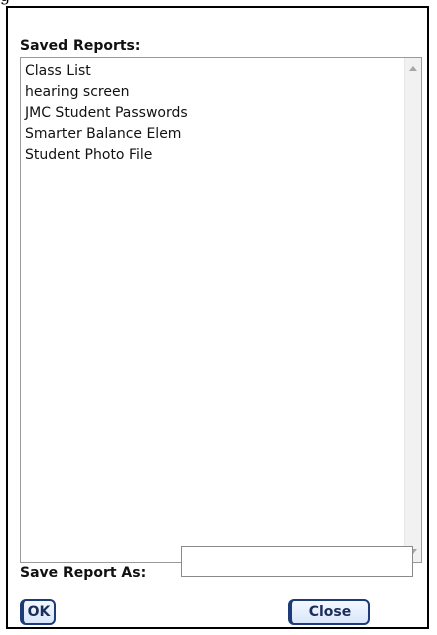 The height and width of the screenshot is (635, 437). What do you see at coordinates (297, 561) in the screenshot?
I see `save-report-as-input` at bounding box center [297, 561].